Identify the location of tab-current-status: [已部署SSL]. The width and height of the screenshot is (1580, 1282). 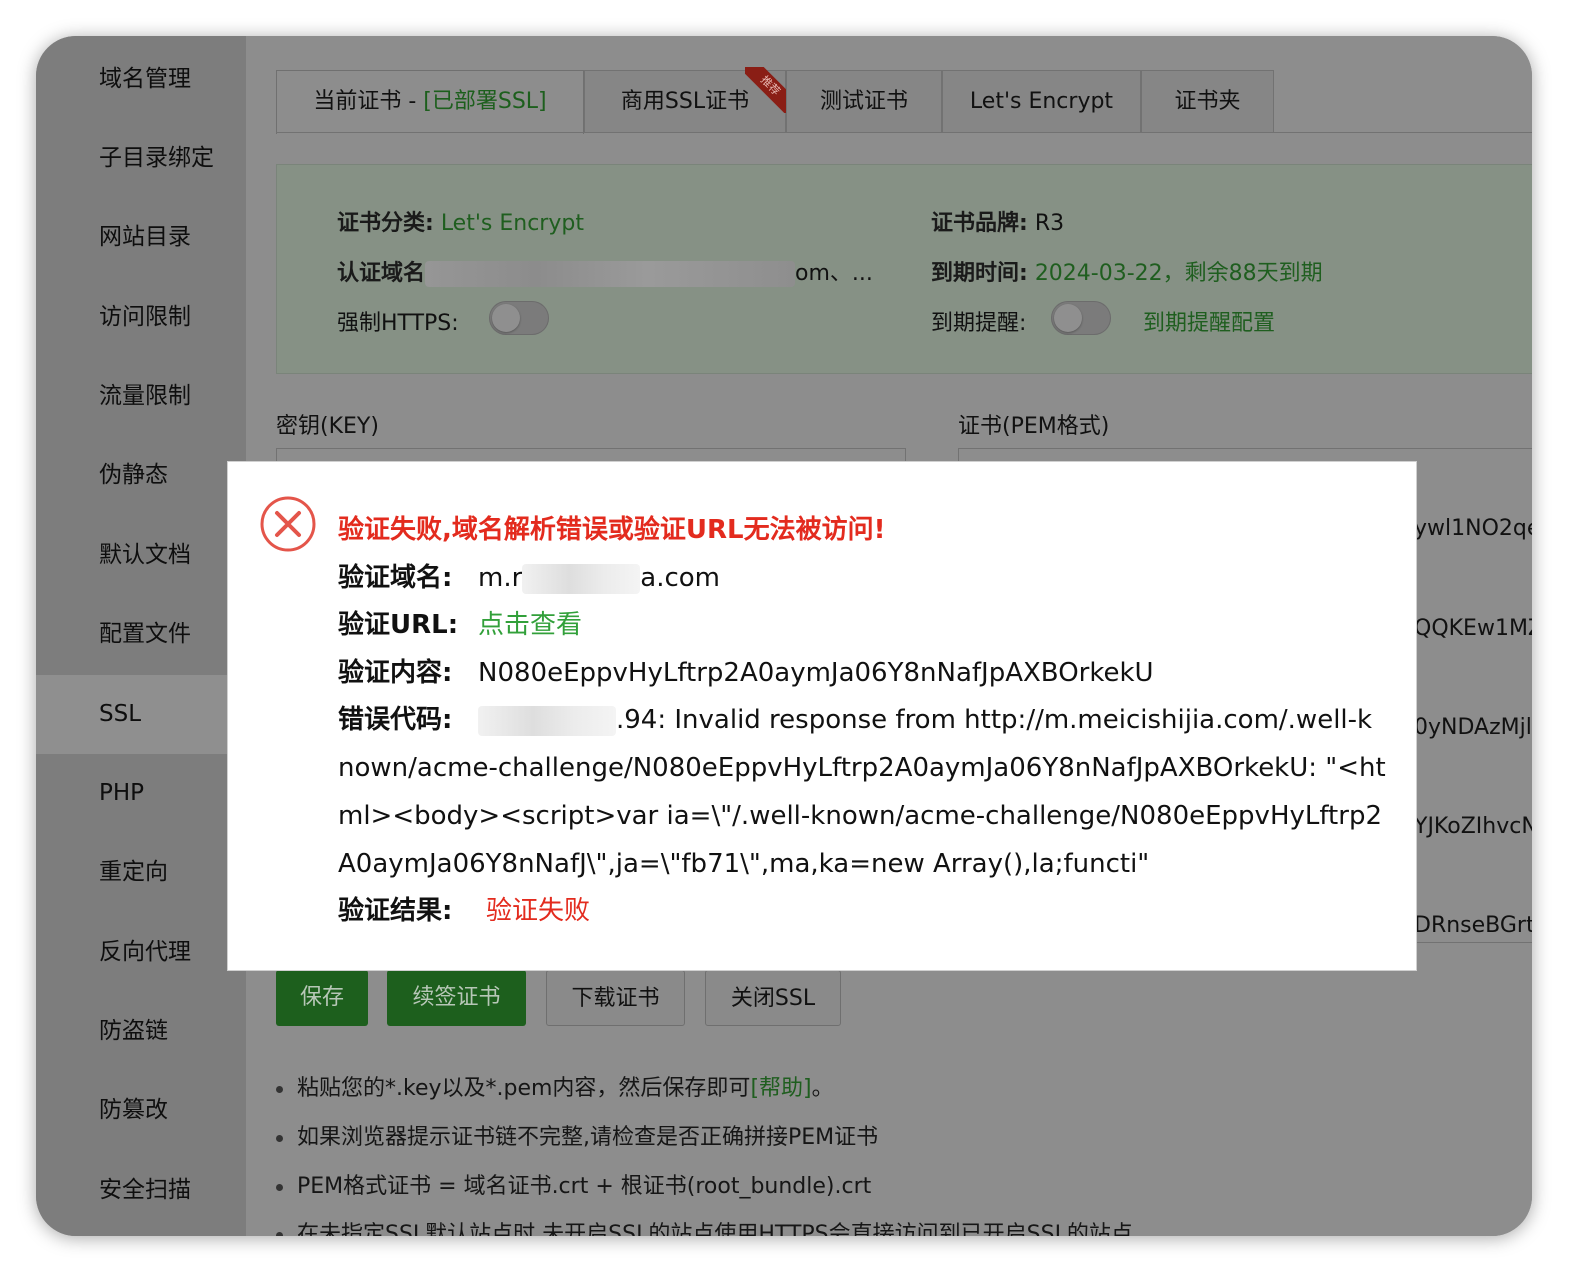
(485, 101).